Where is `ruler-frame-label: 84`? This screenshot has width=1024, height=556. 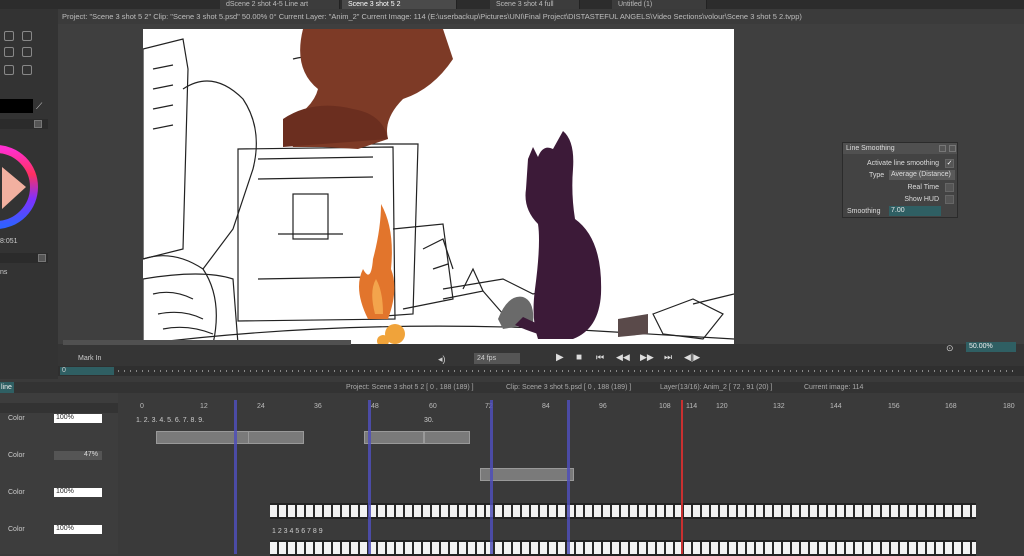
ruler-frame-label: 84 is located at coordinates (546, 406).